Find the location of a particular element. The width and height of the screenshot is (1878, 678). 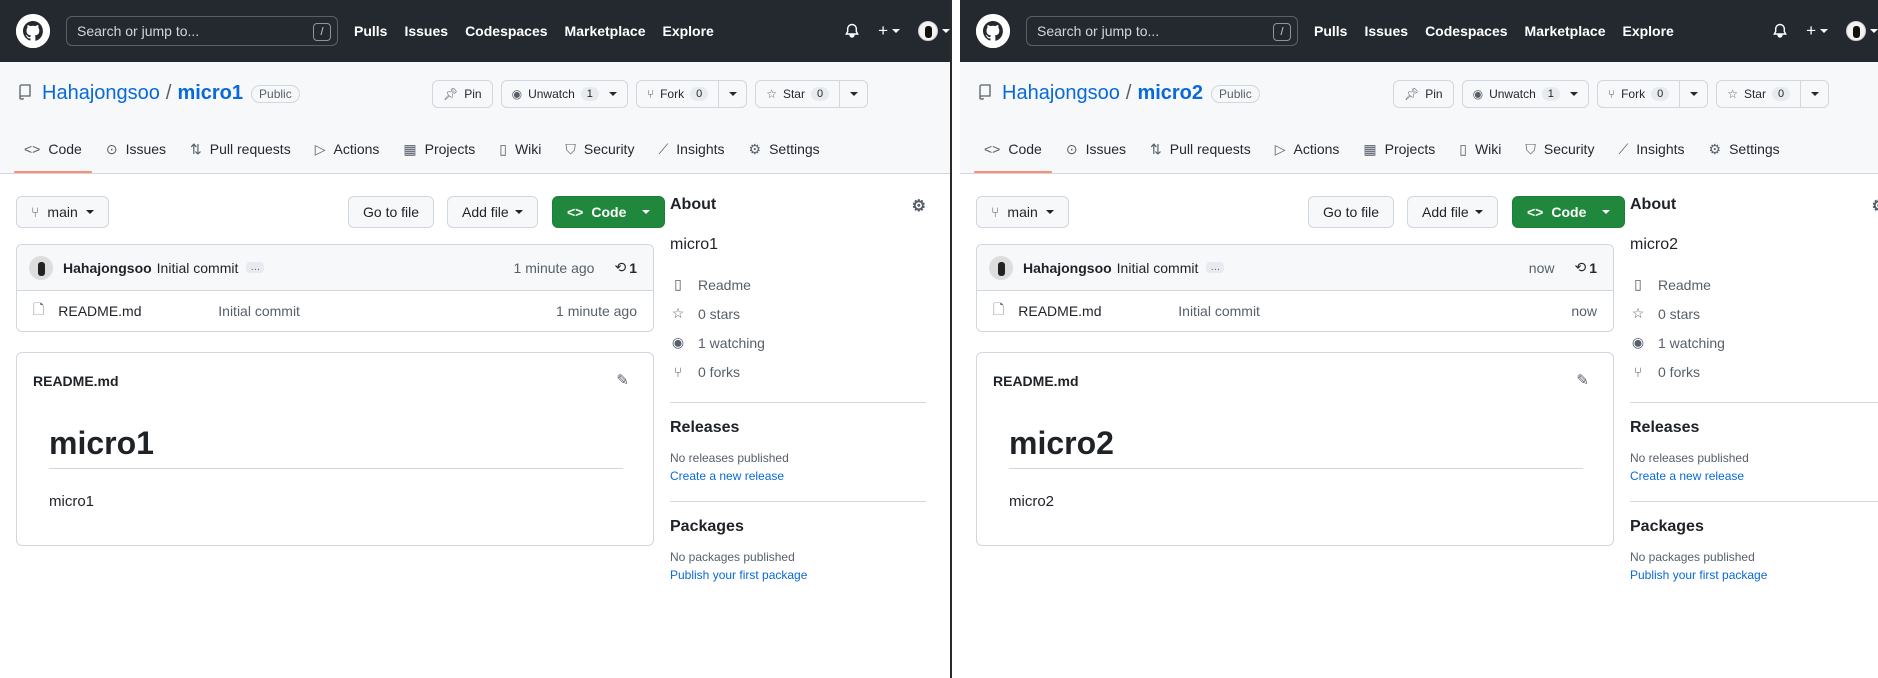

tab-issues: ⊙ Issues is located at coordinates (136, 149).